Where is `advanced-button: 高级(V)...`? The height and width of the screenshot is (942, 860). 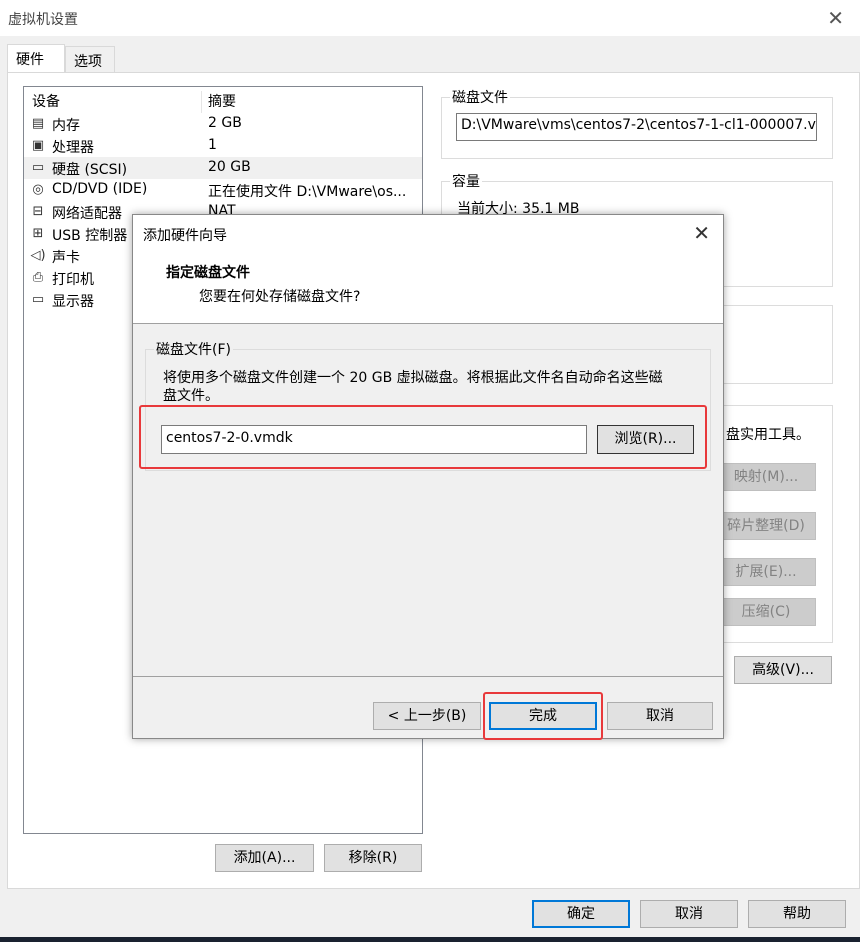 advanced-button: 高级(V)... is located at coordinates (783, 670).